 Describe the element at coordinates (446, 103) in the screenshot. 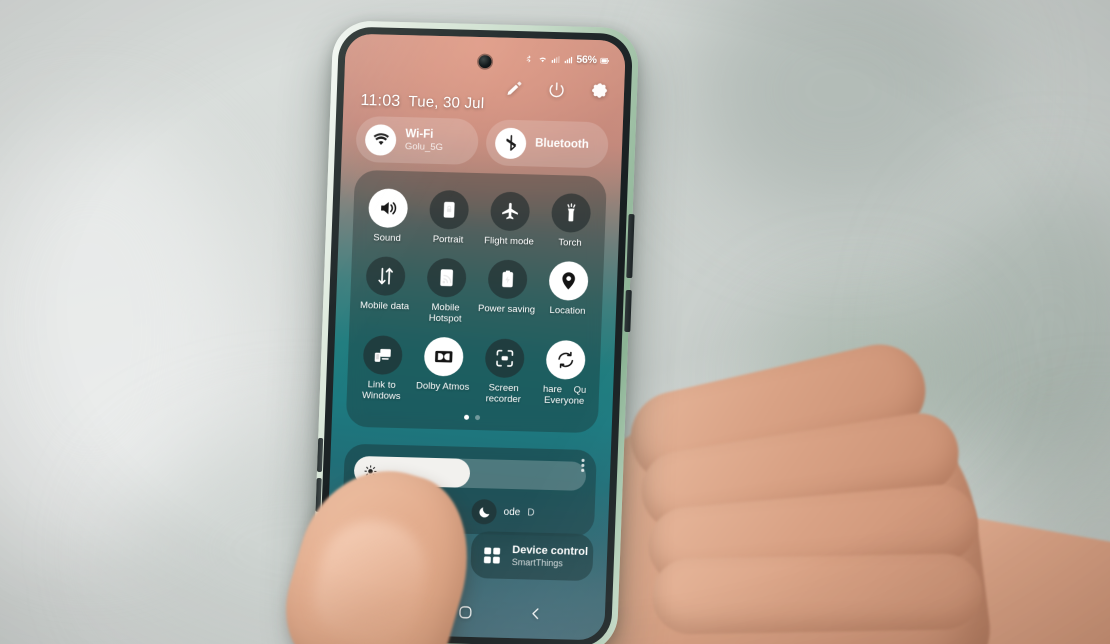

I see `clock-date: Tue, 30 Jul` at that location.